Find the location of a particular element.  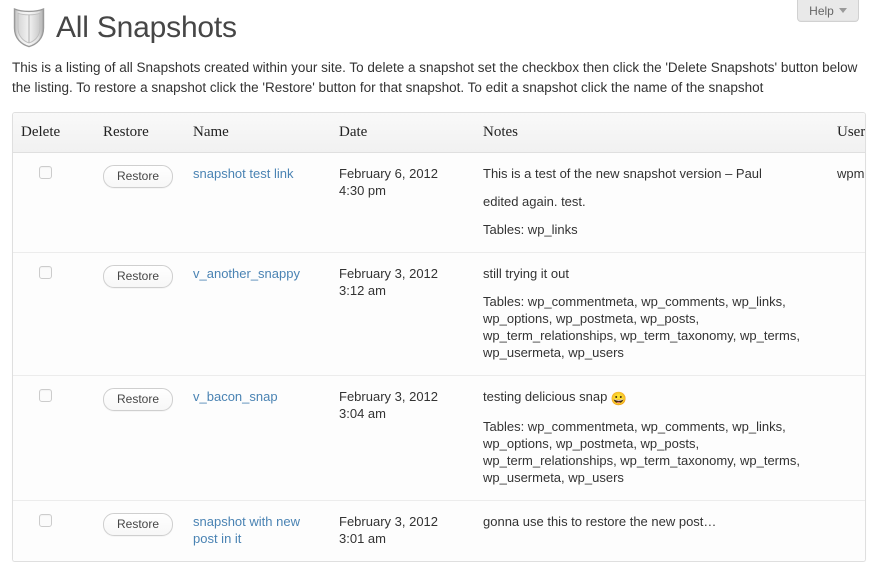

smiley-face-icon: 😀 is located at coordinates (619, 398).